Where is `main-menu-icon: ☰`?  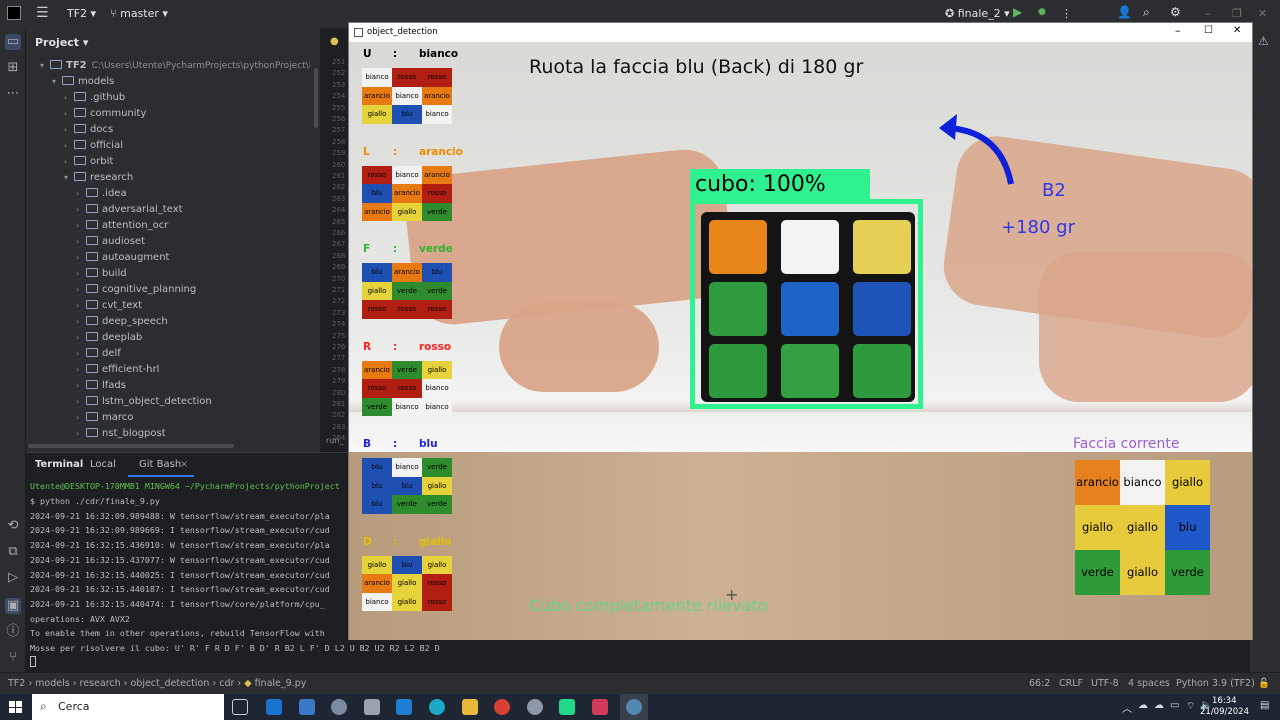
main-menu-icon: ☰ is located at coordinates (42, 13).